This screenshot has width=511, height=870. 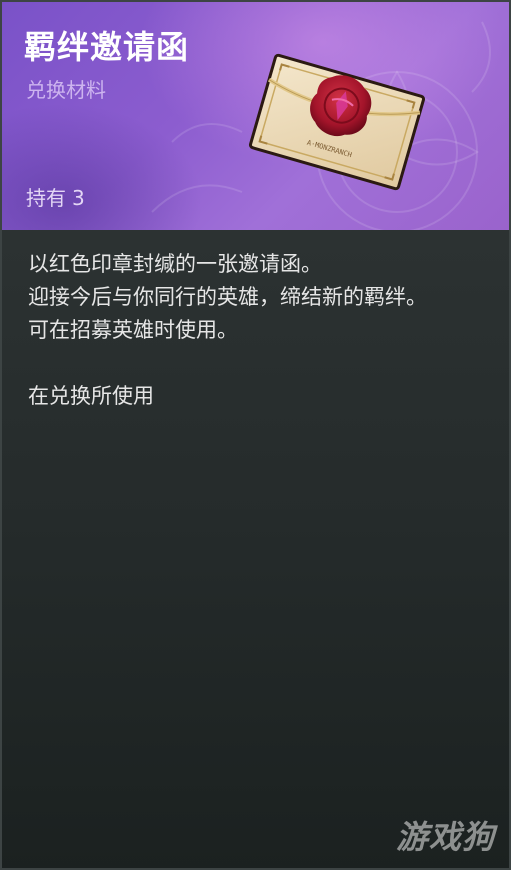 What do you see at coordinates (175, 264) in the screenshot?
I see `description-line: 以红色印章封缄的一张邀请函。` at bounding box center [175, 264].